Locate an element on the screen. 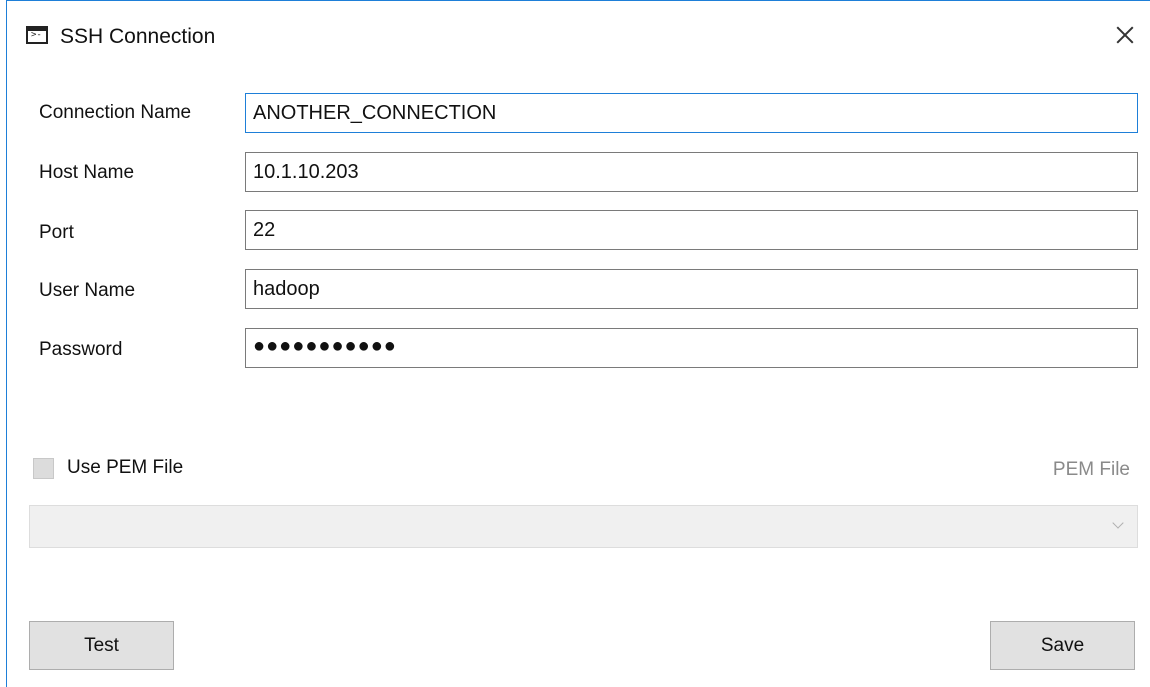 The image size is (1150, 687). test-button: Test is located at coordinates (101, 645).